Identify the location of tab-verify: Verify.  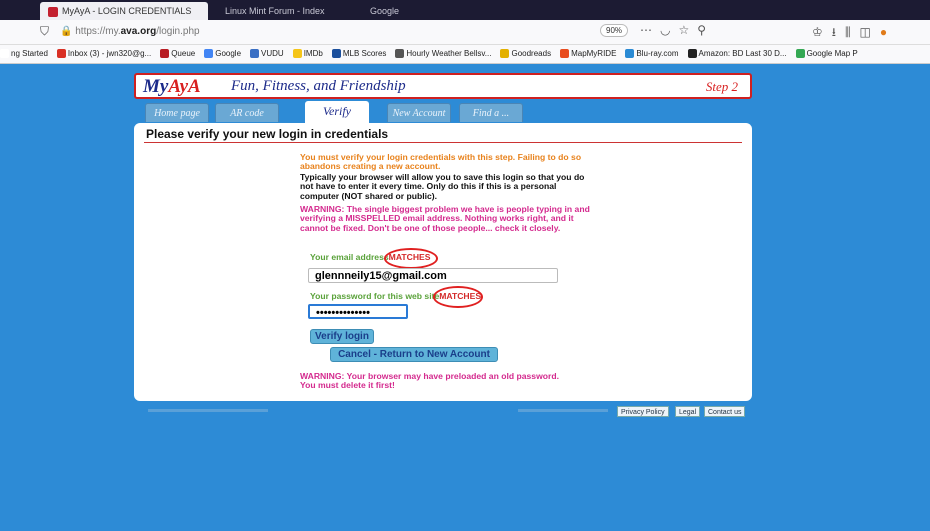
(337, 112).